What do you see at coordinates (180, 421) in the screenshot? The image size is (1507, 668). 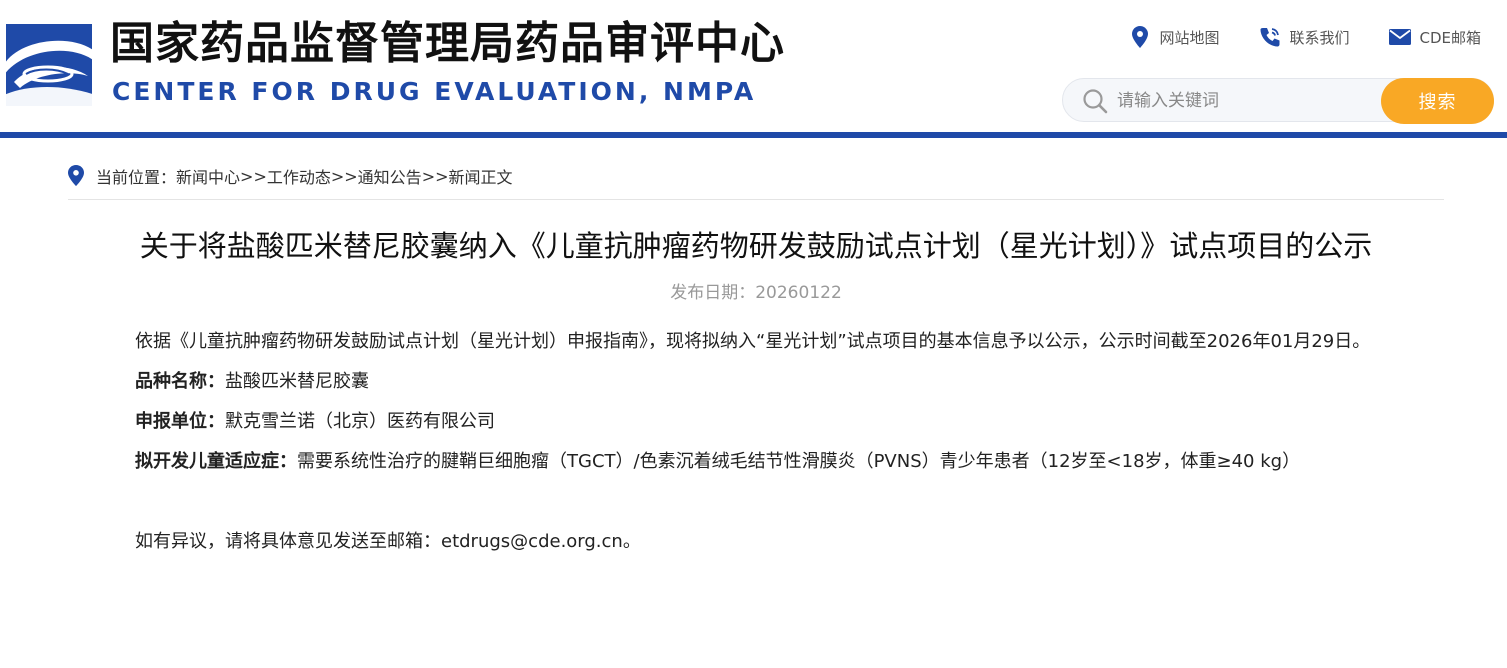 I see `field-label: 申报单位：` at bounding box center [180, 421].